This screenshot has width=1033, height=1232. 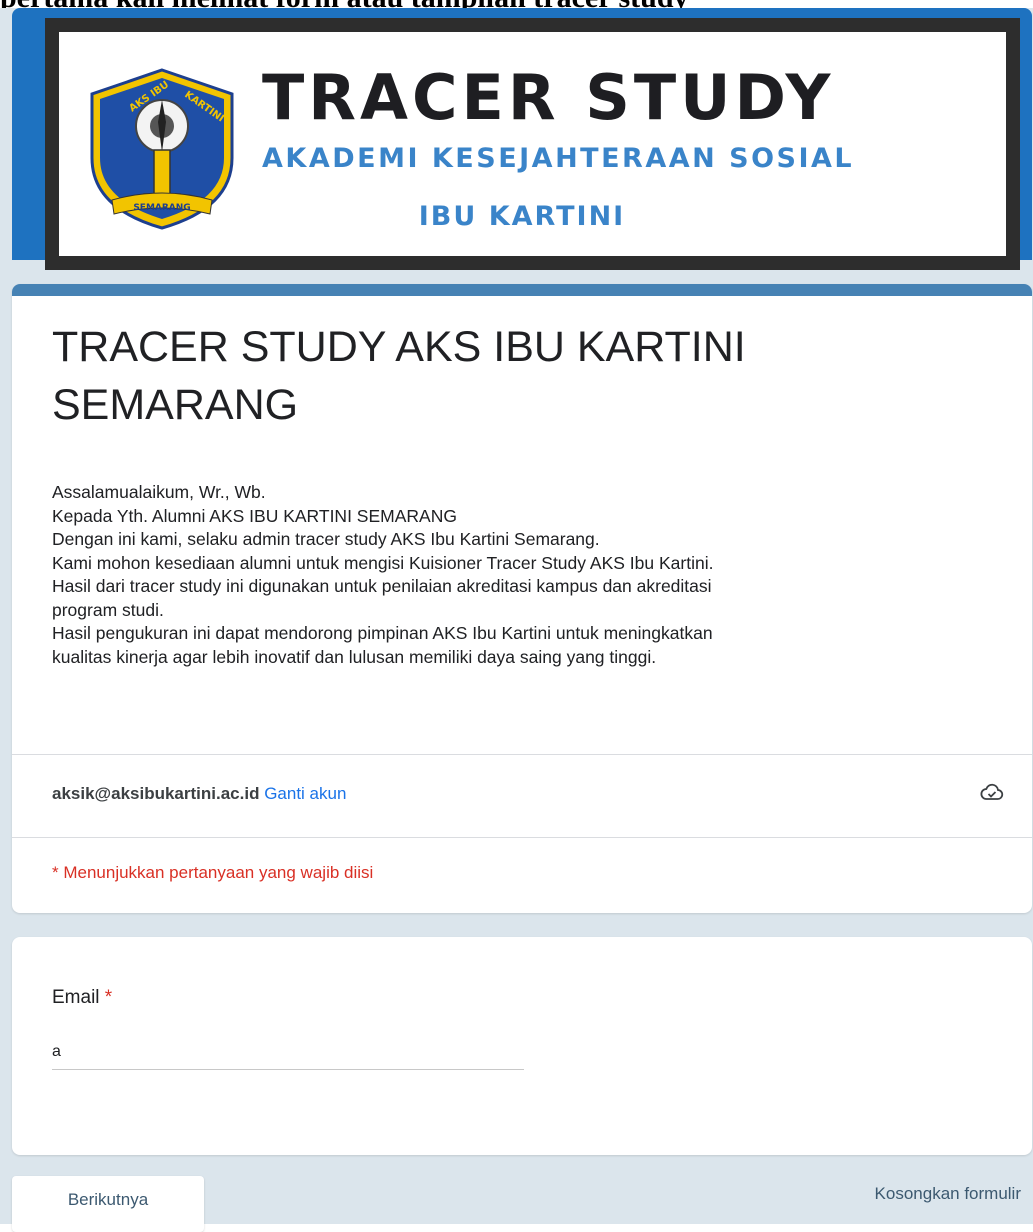 What do you see at coordinates (522, 216) in the screenshot?
I see `banner-subtitle-second: IBU KARTINI` at bounding box center [522, 216].